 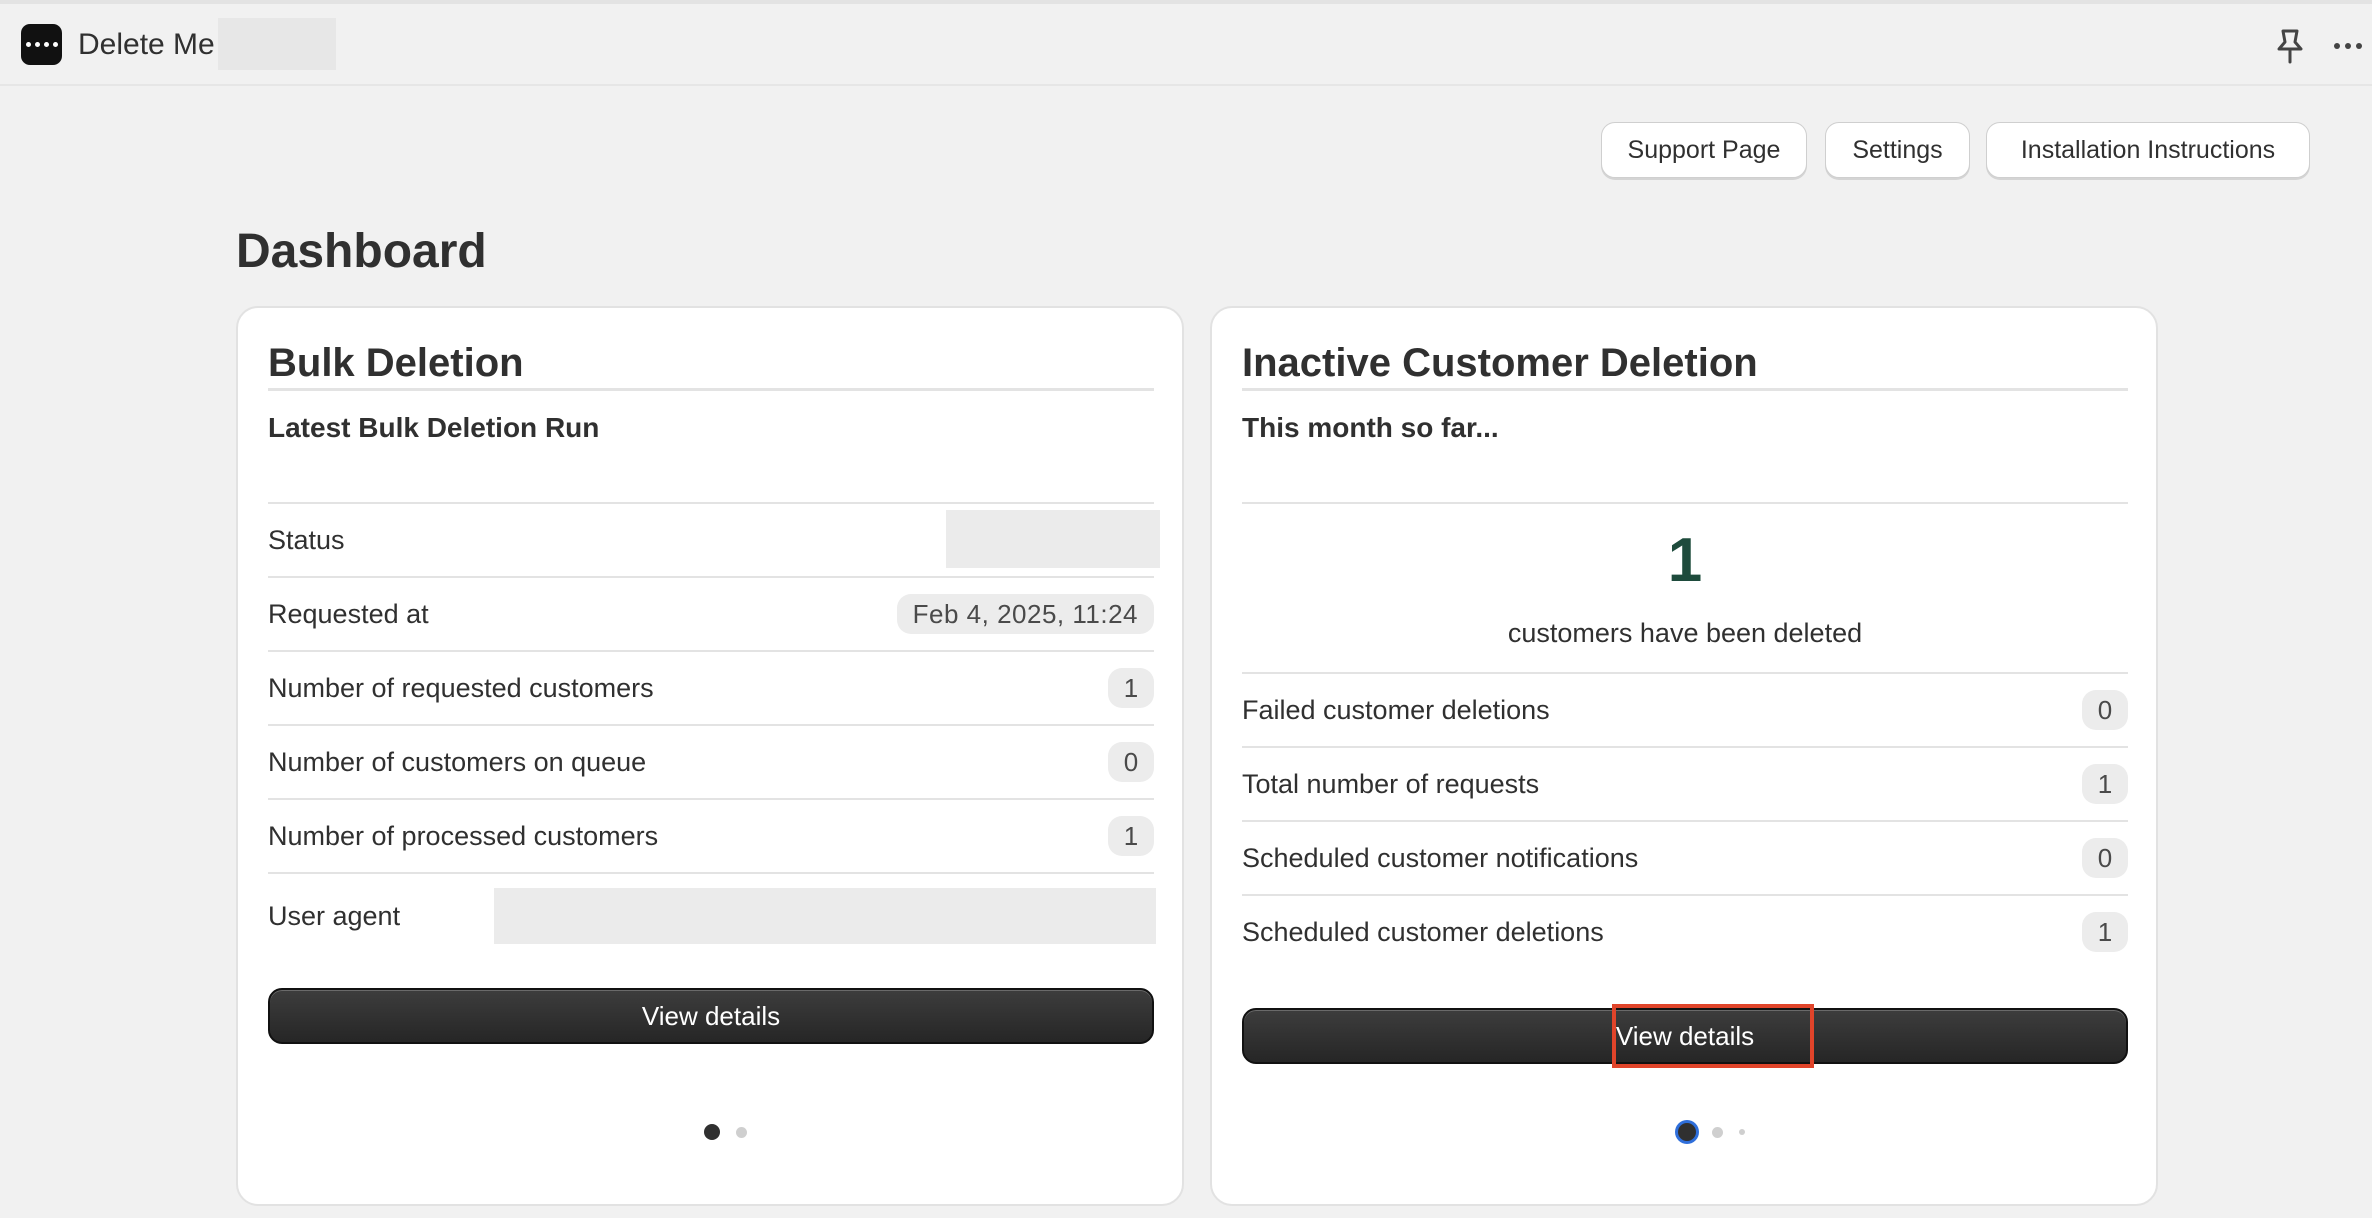 What do you see at coordinates (1053, 539) in the screenshot?
I see `redacted-status-value` at bounding box center [1053, 539].